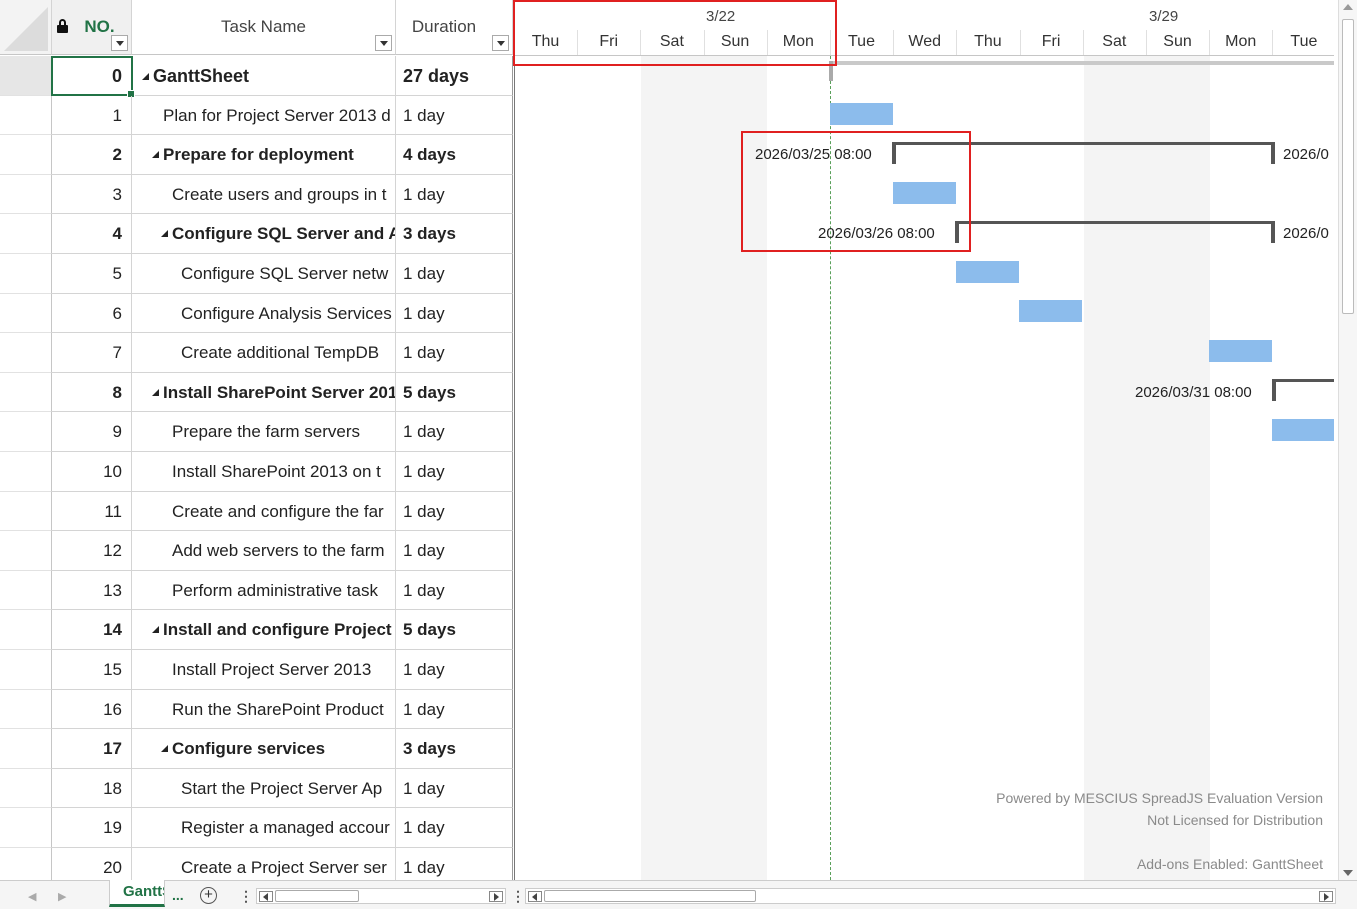 This screenshot has height=909, width=1357. I want to click on table-row: 15 Install Project Server 2013 1 day, so click(257, 670).